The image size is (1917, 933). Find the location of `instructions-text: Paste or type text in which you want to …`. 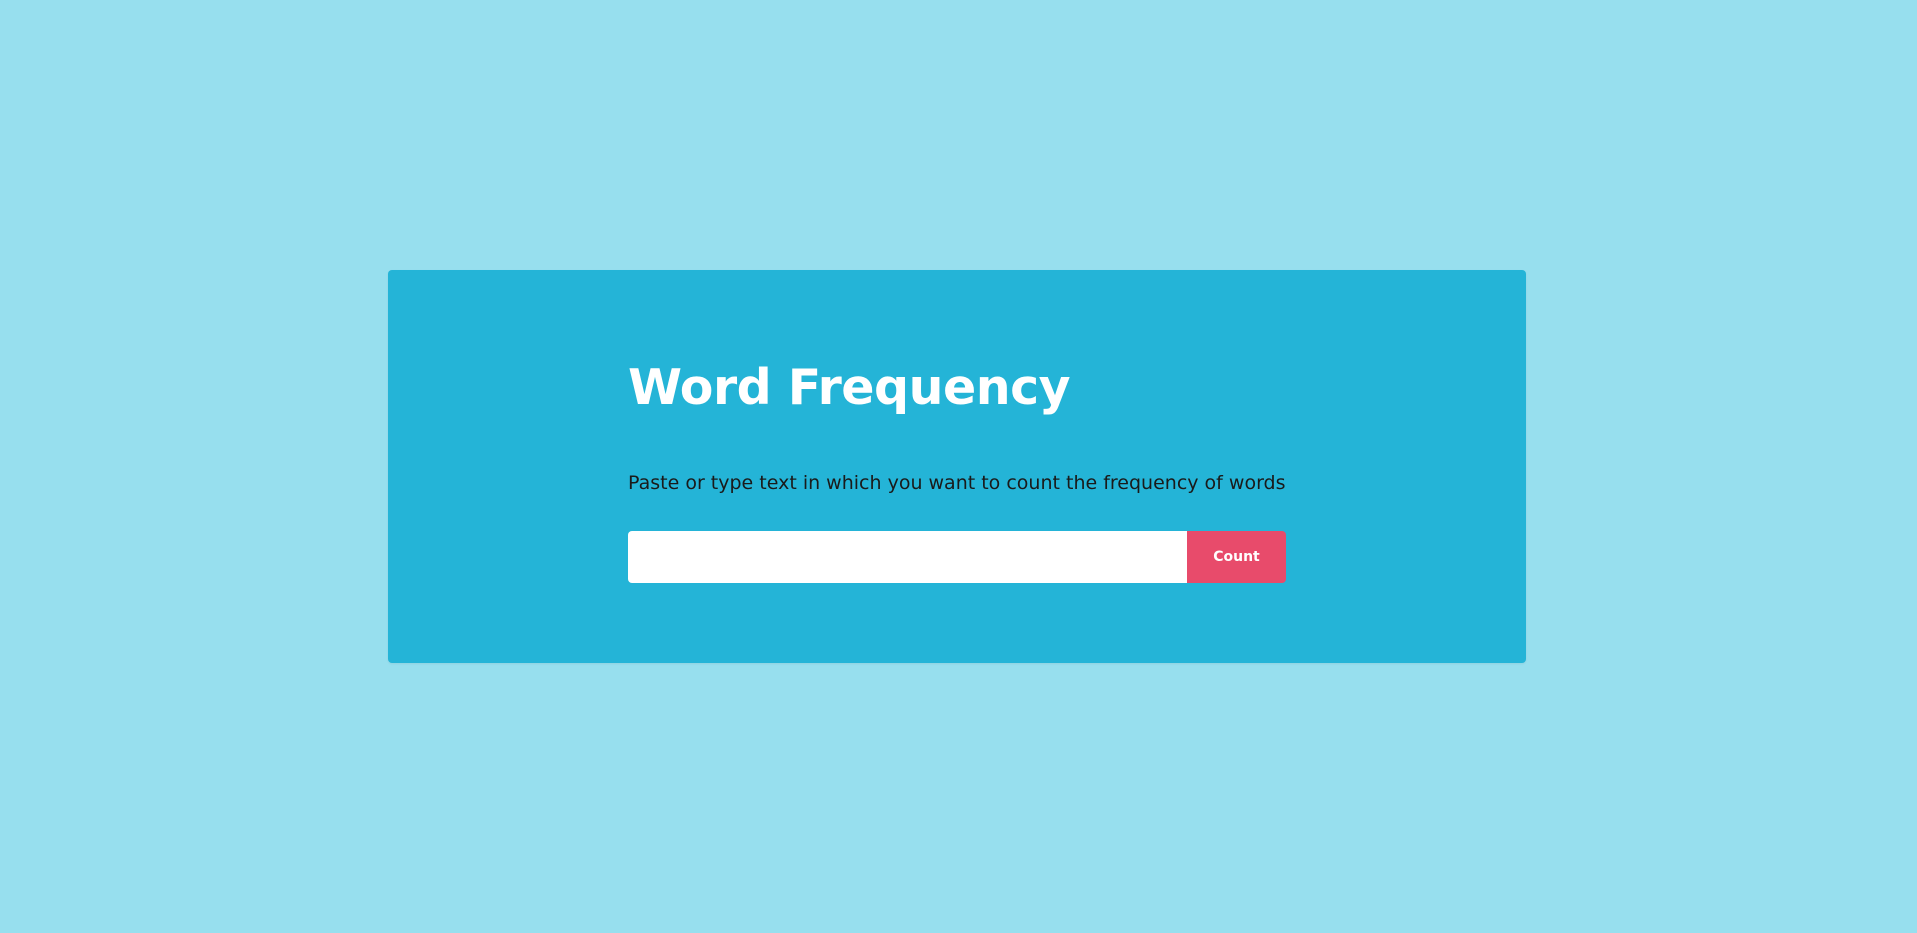

instructions-text: Paste or type text in which you want to … is located at coordinates (957, 483).